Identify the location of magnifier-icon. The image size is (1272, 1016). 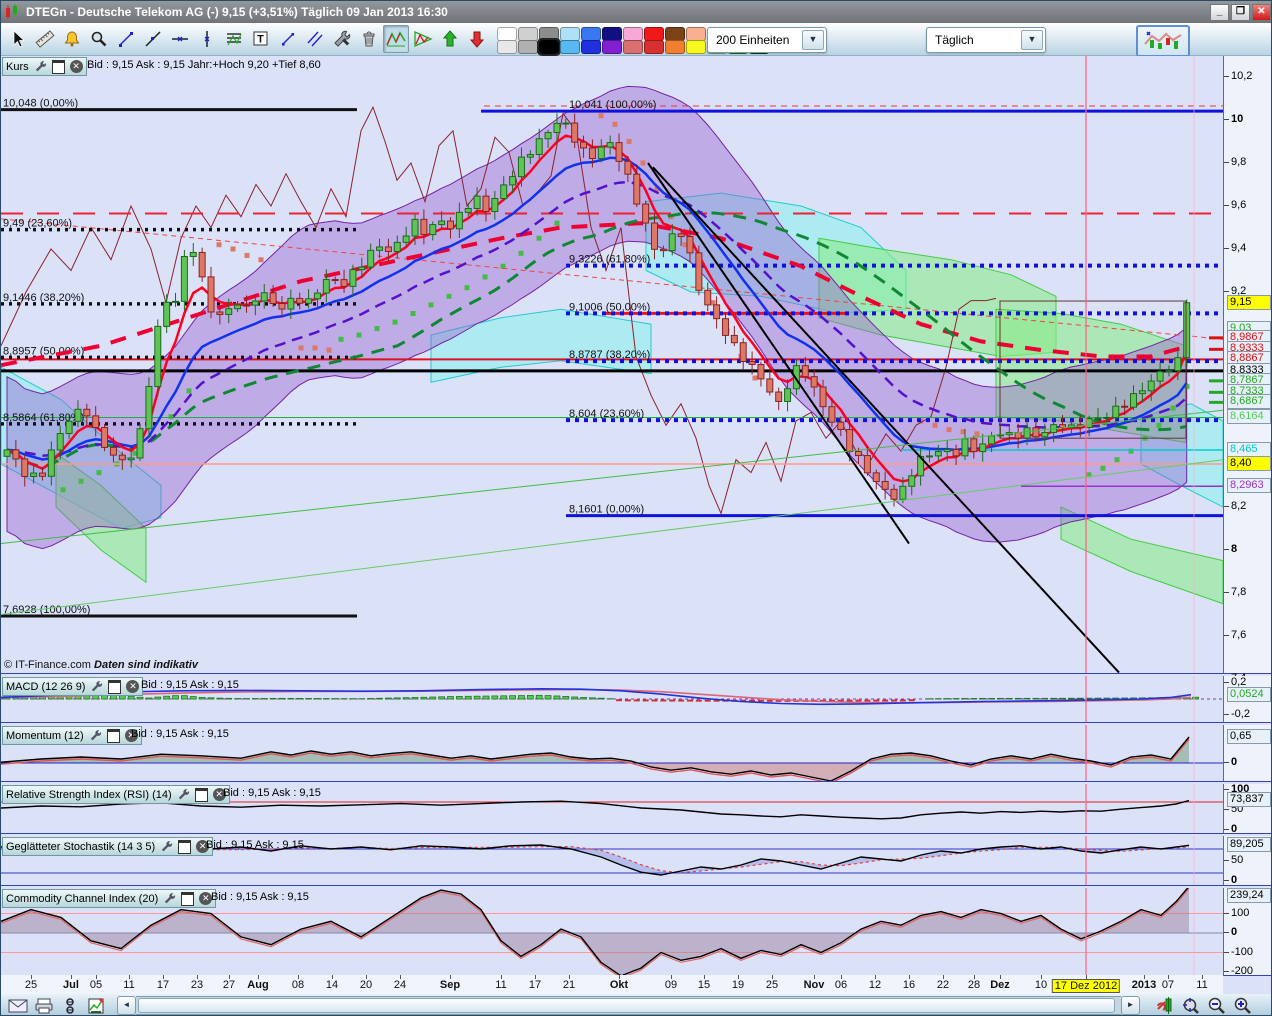
(99, 39).